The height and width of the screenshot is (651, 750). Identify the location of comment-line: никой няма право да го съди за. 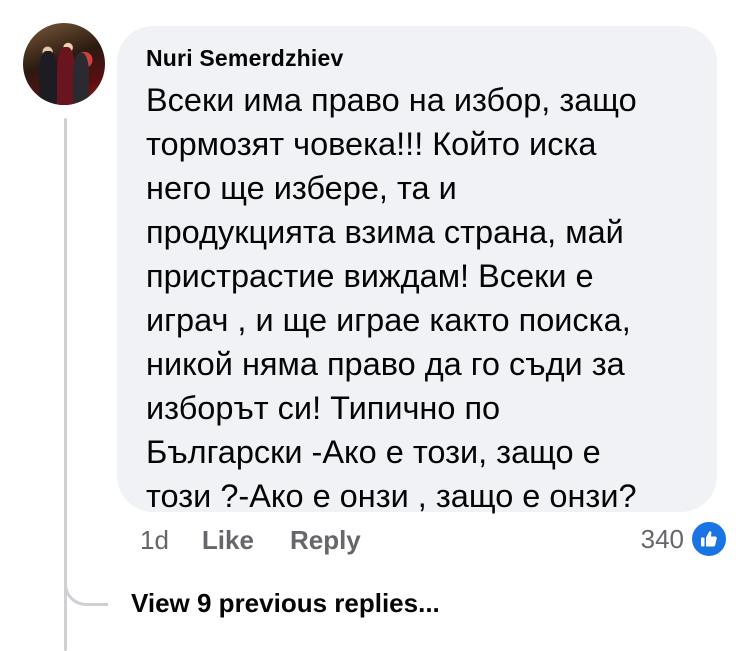
(385, 364).